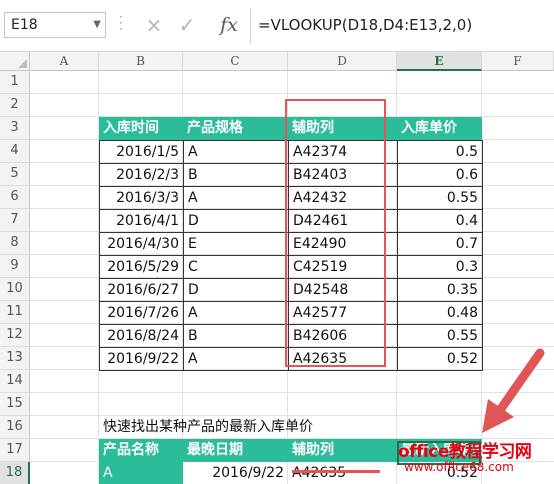 The width and height of the screenshot is (554, 484). I want to click on cancel-button: ×, so click(154, 25).